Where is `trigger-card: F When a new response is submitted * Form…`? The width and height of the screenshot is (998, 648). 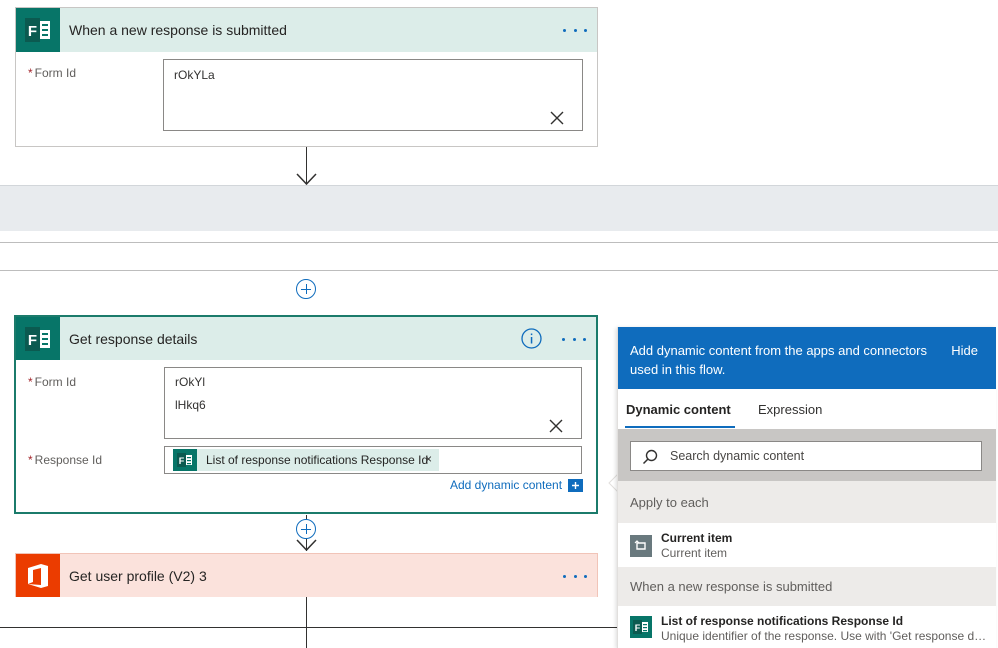
trigger-card: F When a new response is submitted * Form… is located at coordinates (306, 77).